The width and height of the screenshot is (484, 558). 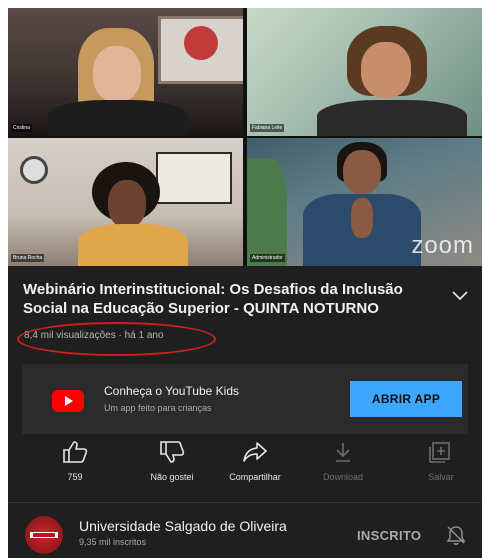 What do you see at coordinates (442, 245) in the screenshot?
I see `zoom-watermark: zoom` at bounding box center [442, 245].